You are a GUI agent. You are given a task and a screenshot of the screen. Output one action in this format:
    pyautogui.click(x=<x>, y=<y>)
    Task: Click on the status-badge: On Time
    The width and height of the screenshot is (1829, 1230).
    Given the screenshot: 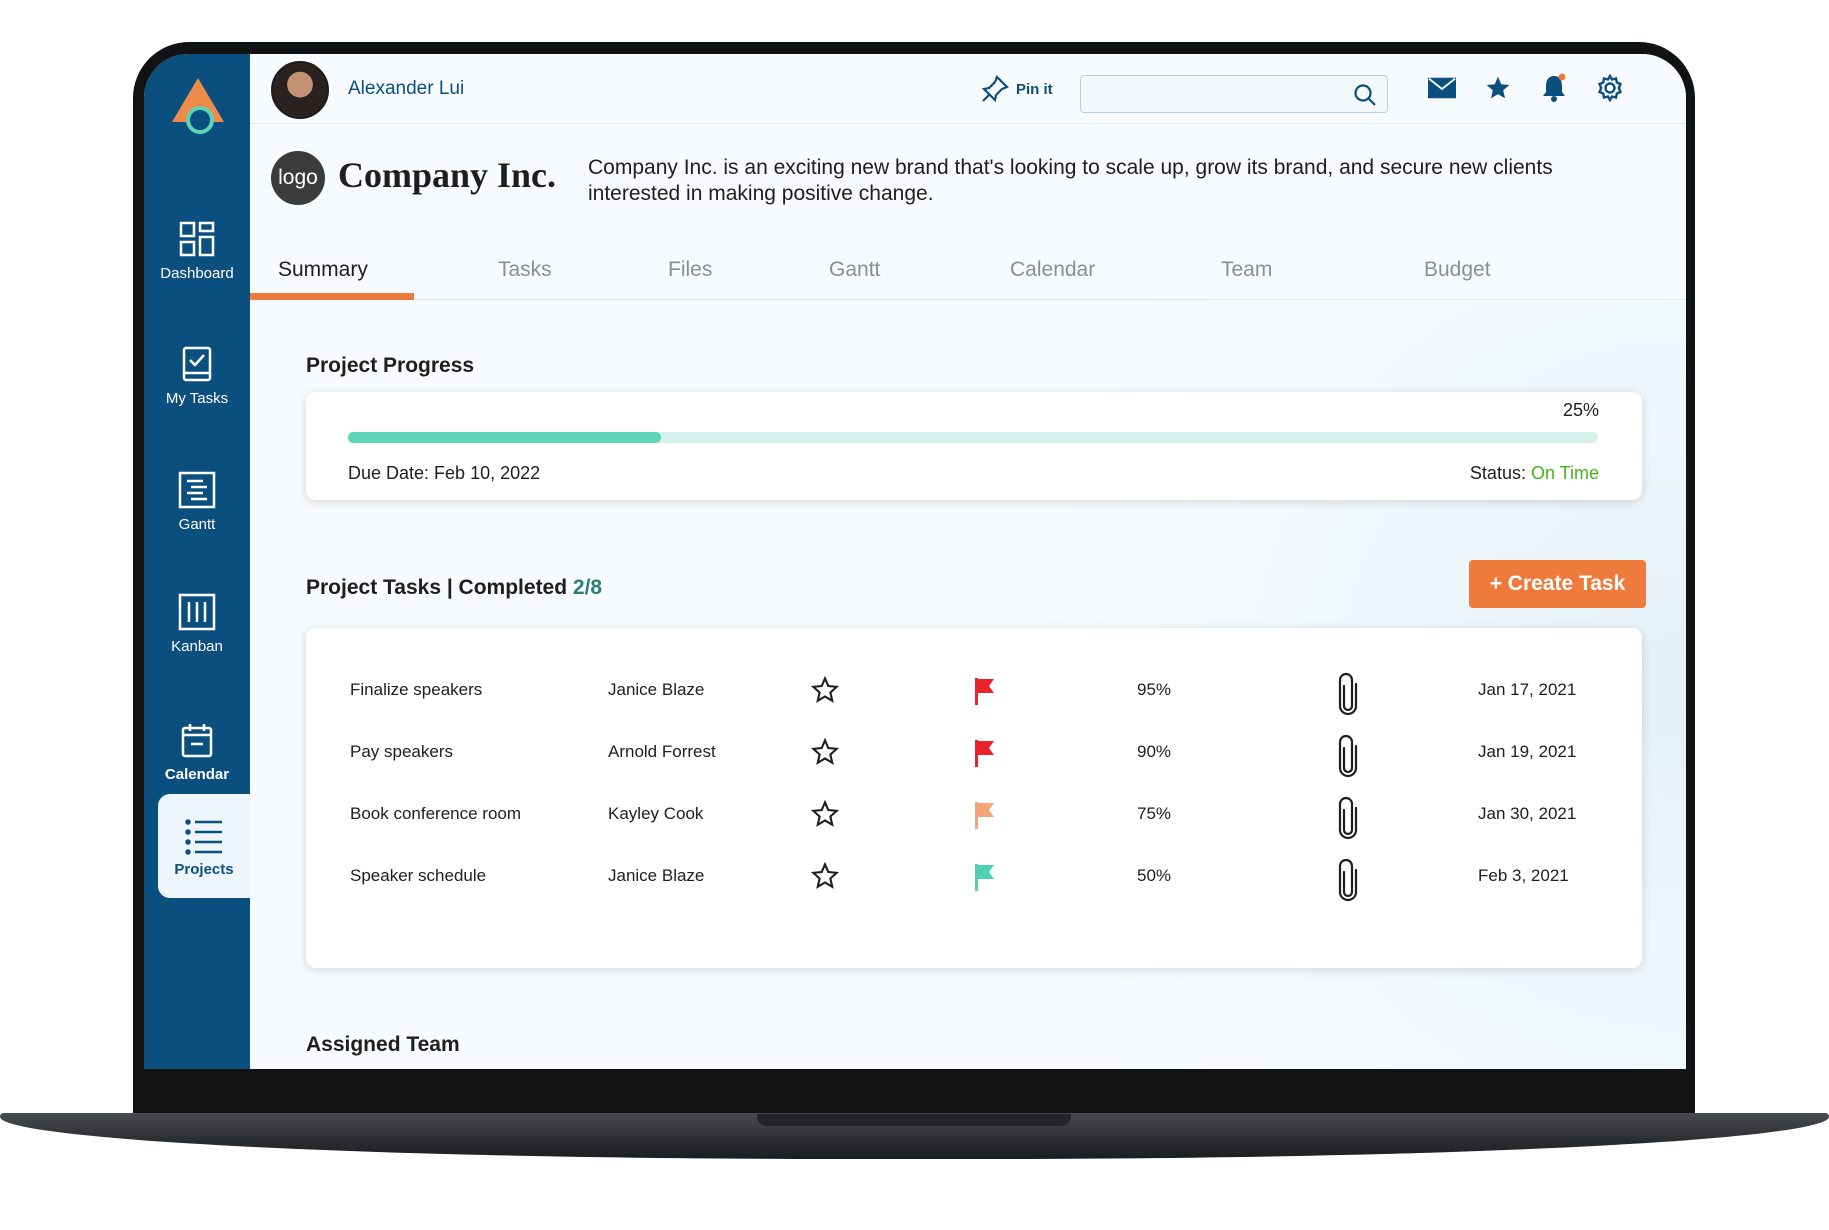 What is the action you would take?
    pyautogui.click(x=1564, y=473)
    